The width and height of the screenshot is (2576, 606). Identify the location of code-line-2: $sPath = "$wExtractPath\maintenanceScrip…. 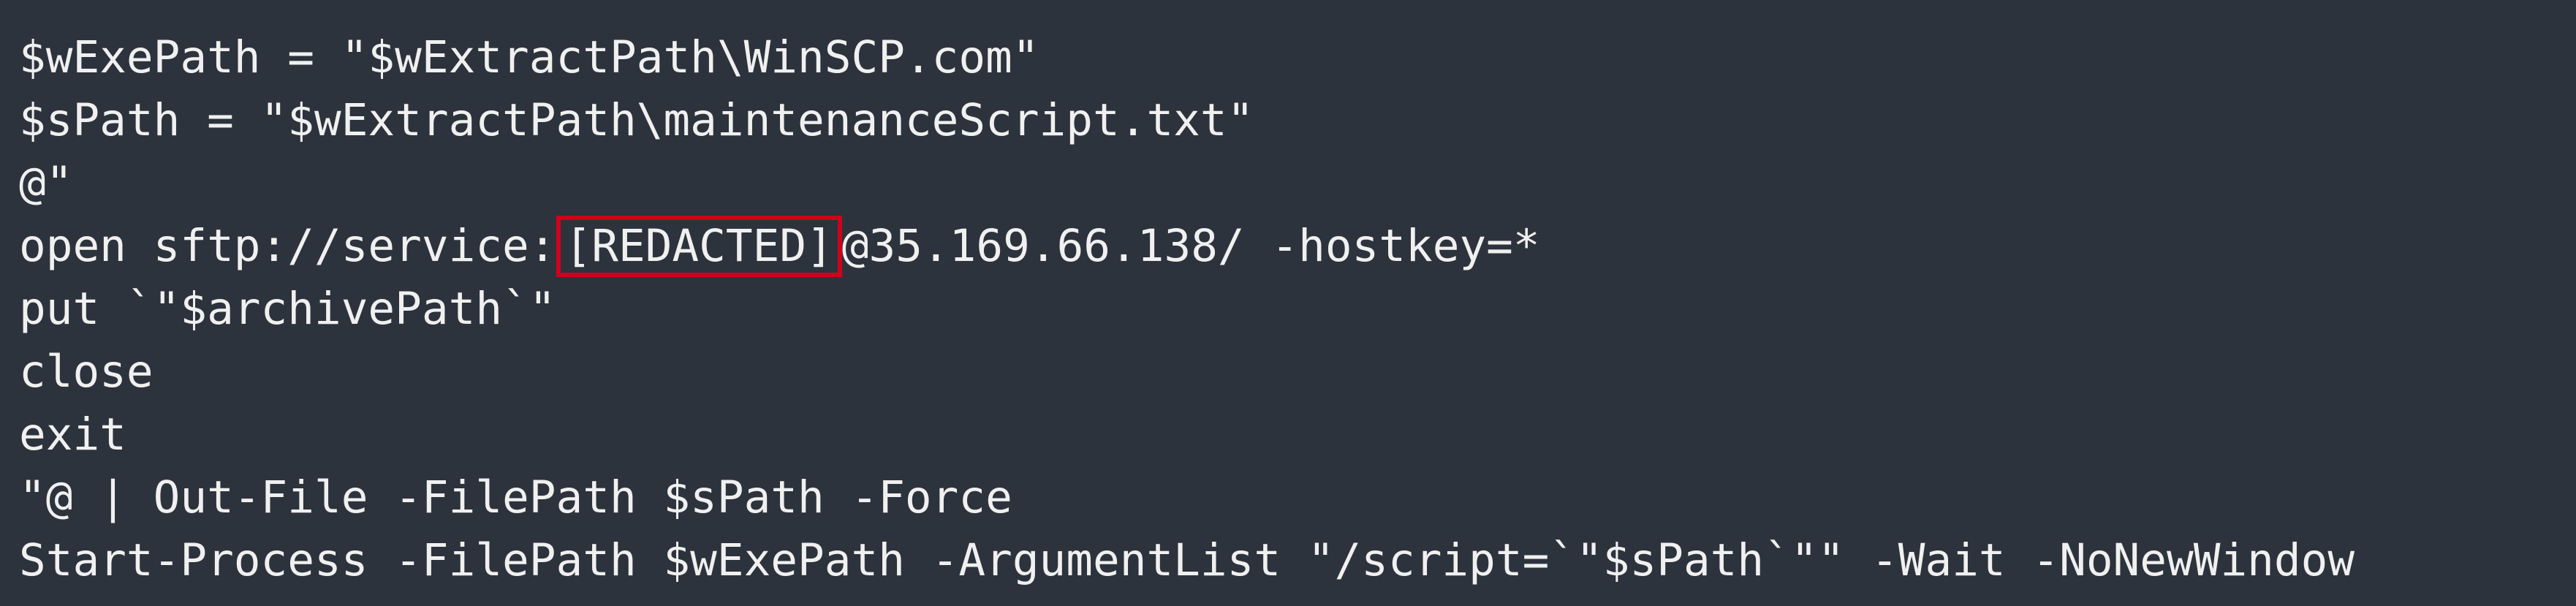
(636, 120).